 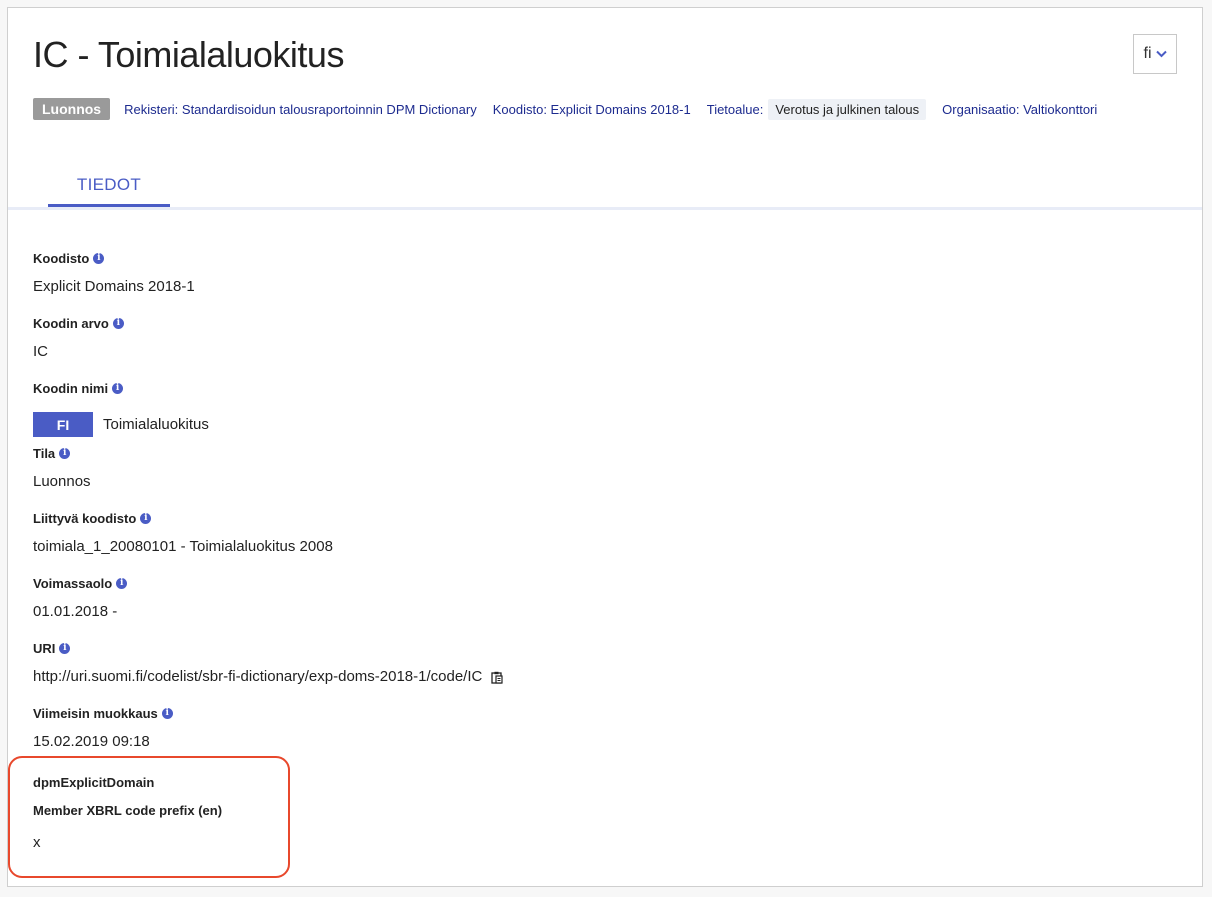 I want to click on extension-title: dpmExplicitDomain, so click(x=94, y=782).